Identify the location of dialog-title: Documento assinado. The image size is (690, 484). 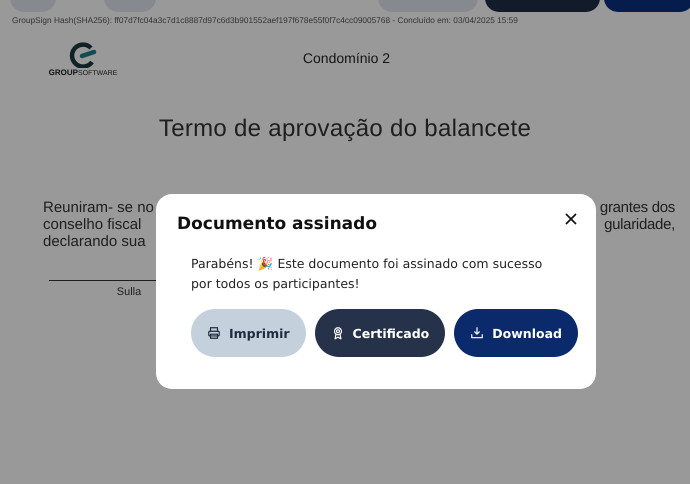
(277, 224).